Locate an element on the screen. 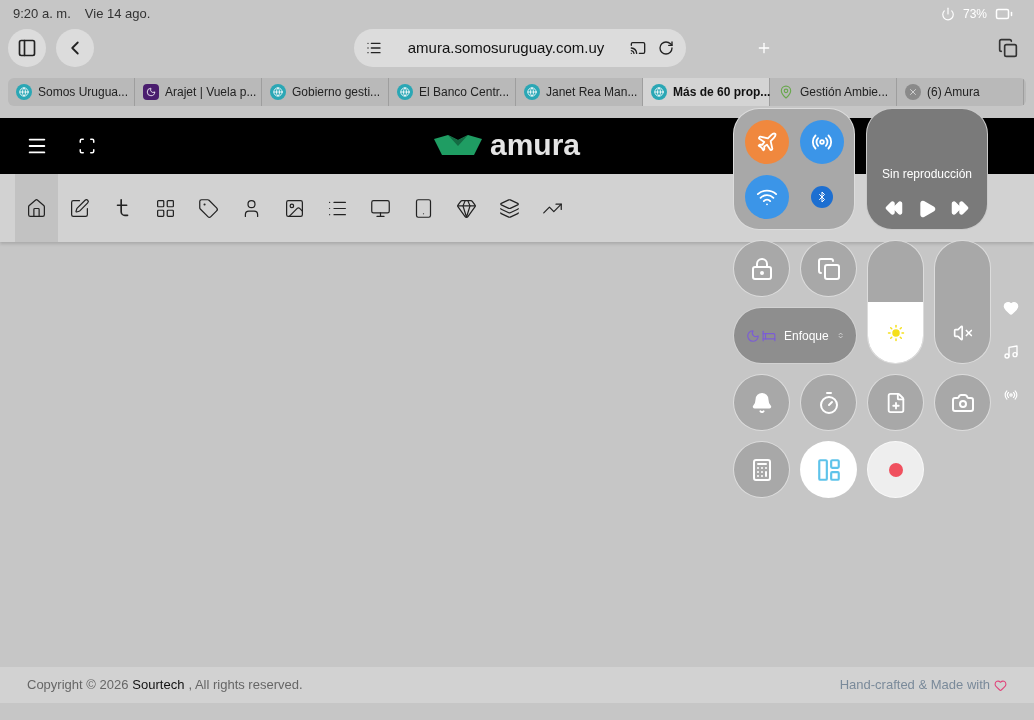  chevron-icon is located at coordinates (840, 335).